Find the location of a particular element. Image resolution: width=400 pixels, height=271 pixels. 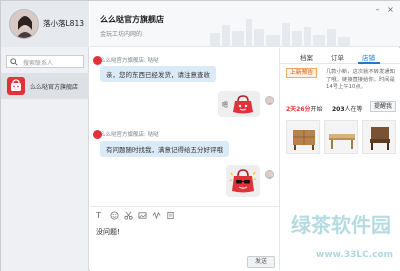

close-icon: × is located at coordinates (390, 9).